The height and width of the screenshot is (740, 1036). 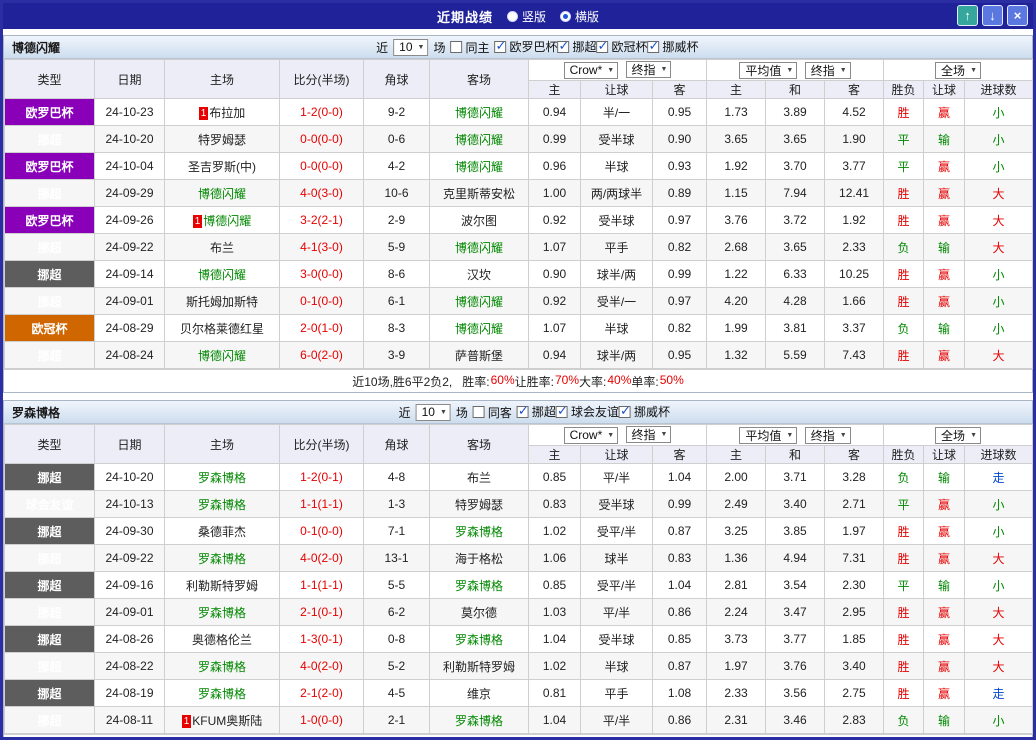 I want to click on scroll-up-button: ↑, so click(x=967, y=15).